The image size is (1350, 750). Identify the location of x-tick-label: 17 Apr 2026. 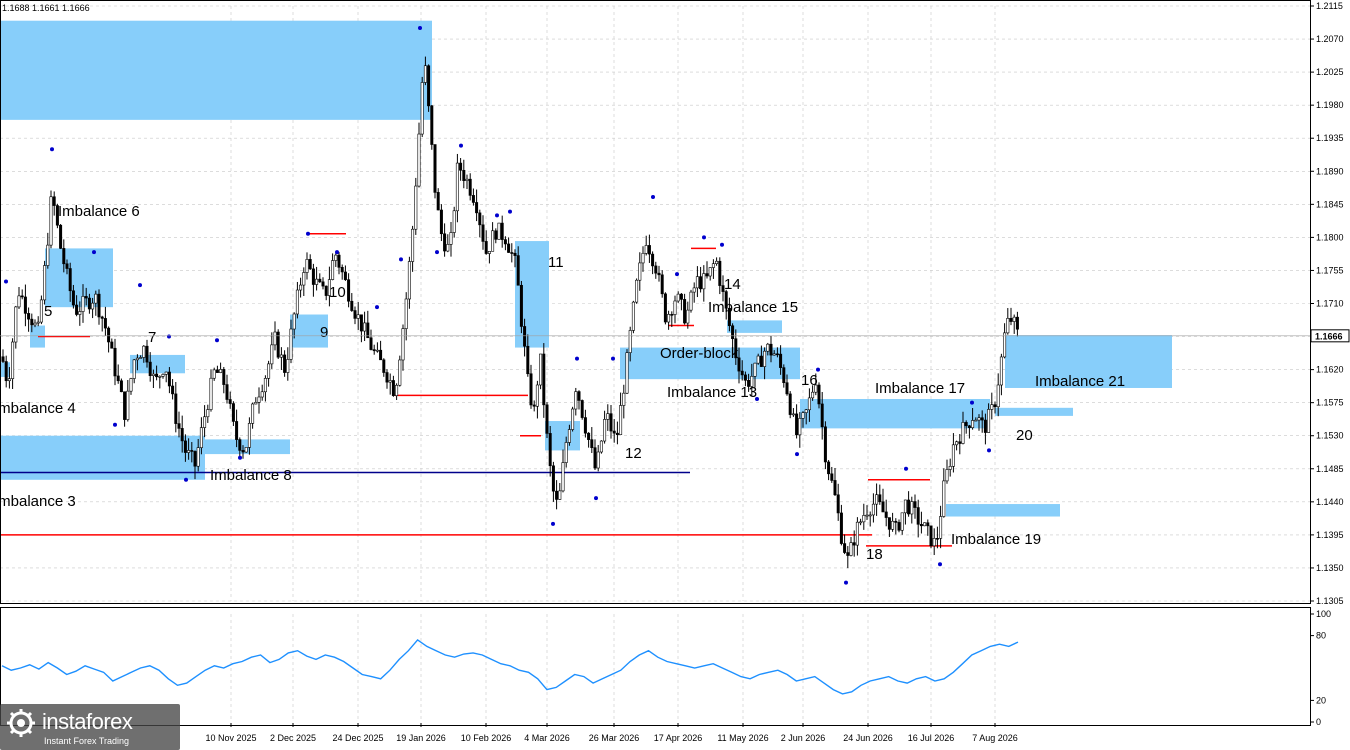
(678, 738).